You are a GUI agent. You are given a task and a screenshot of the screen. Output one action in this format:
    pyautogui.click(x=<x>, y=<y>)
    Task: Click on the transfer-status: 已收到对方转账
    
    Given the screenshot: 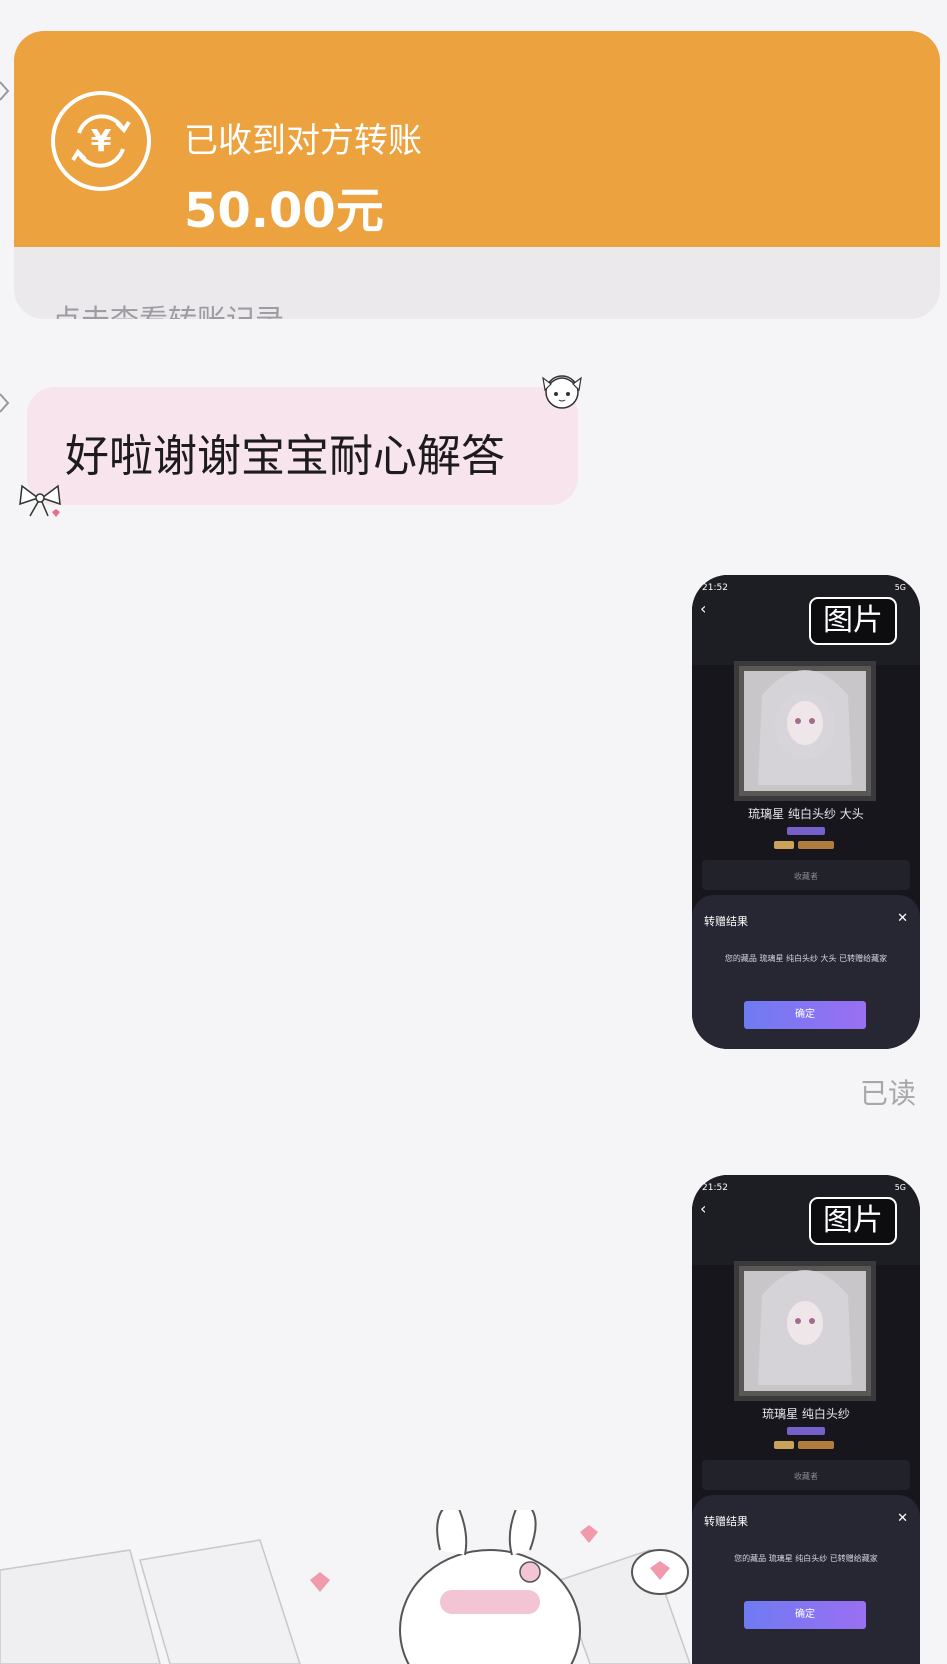 What is the action you would take?
    pyautogui.click(x=303, y=141)
    